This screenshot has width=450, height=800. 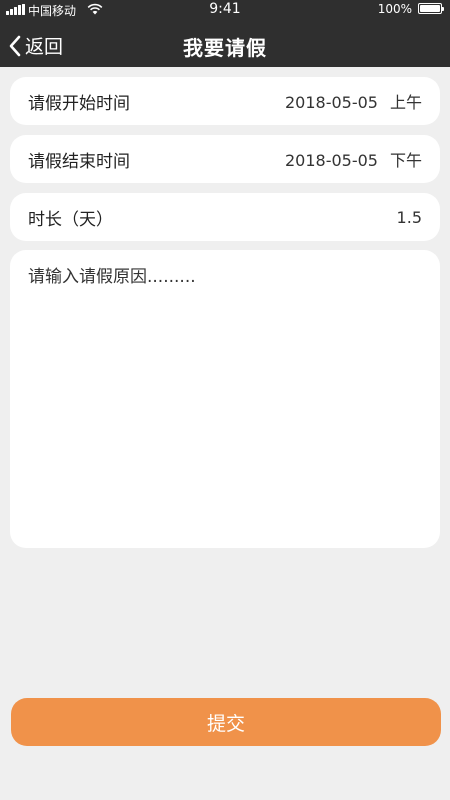 I want to click on start-time-value: 2018-05-05 上午, so click(x=353, y=101).